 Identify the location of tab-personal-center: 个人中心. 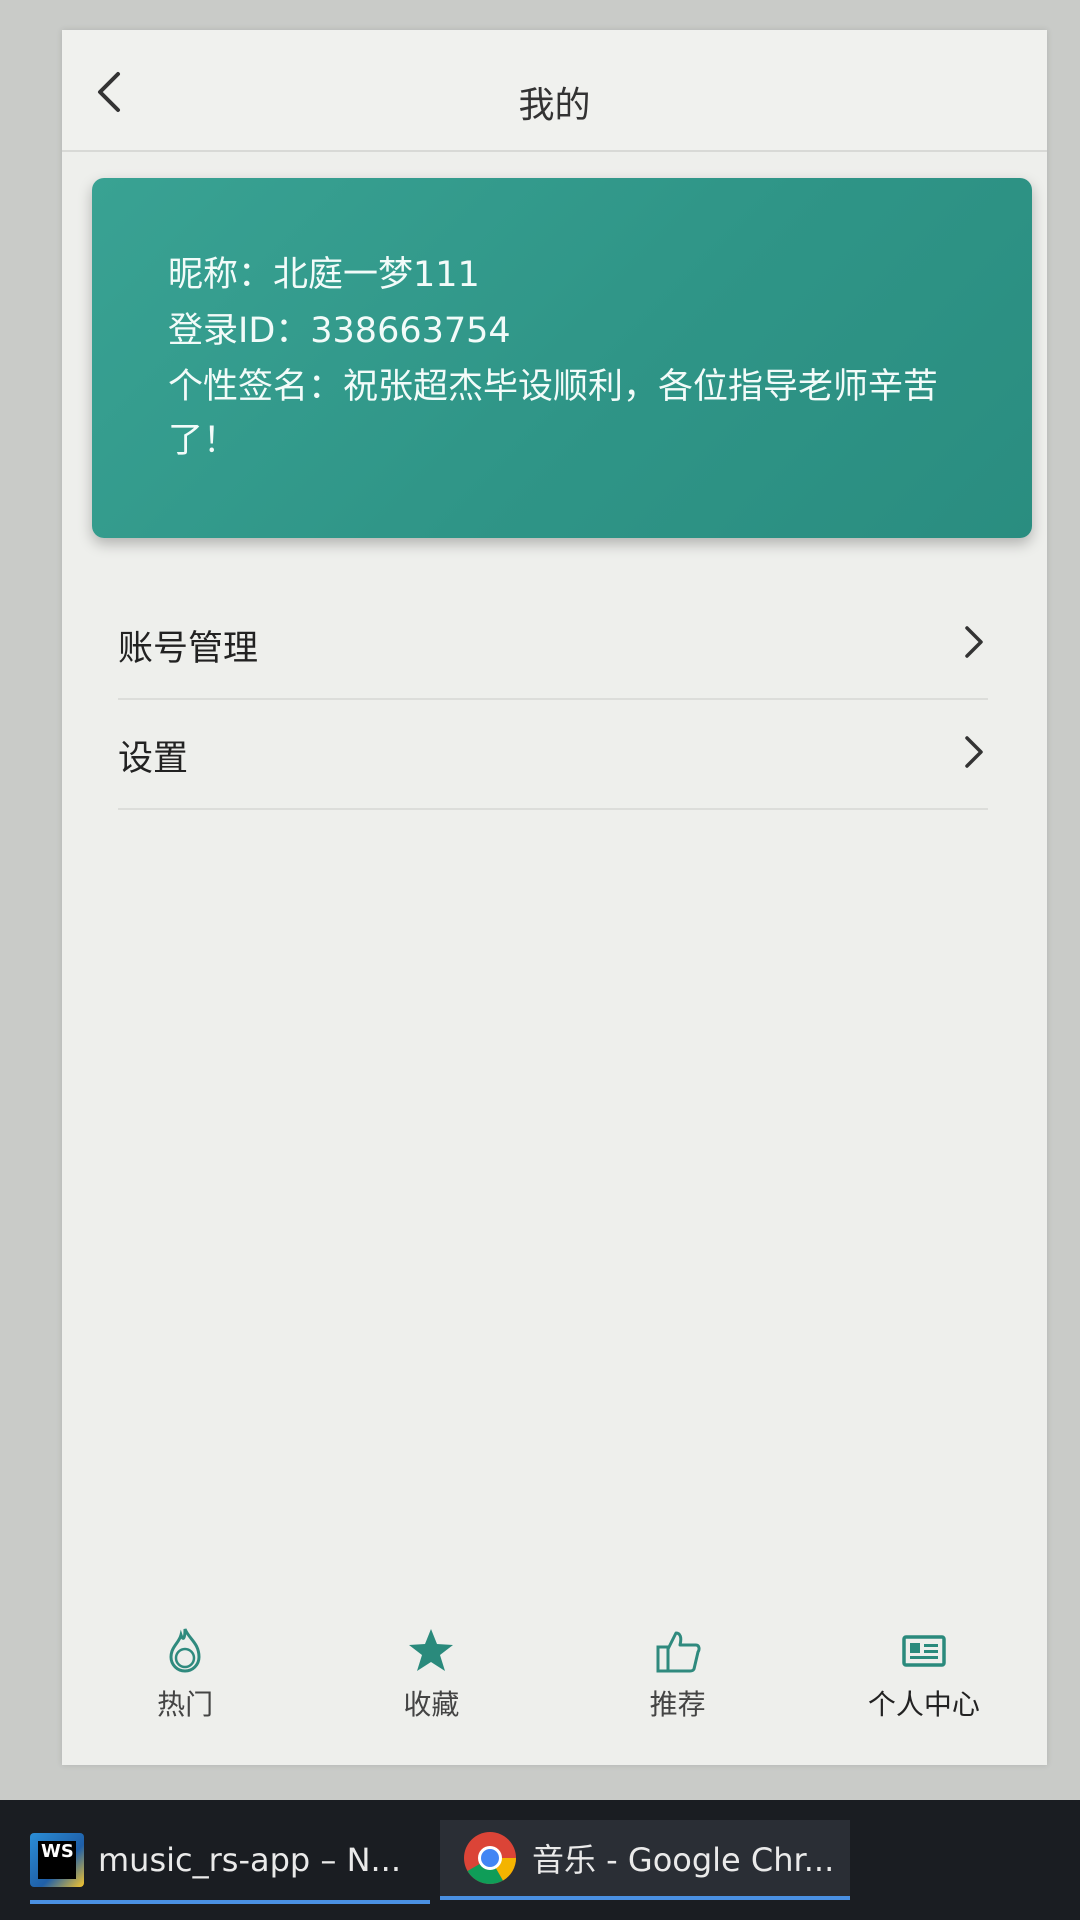
(924, 1685).